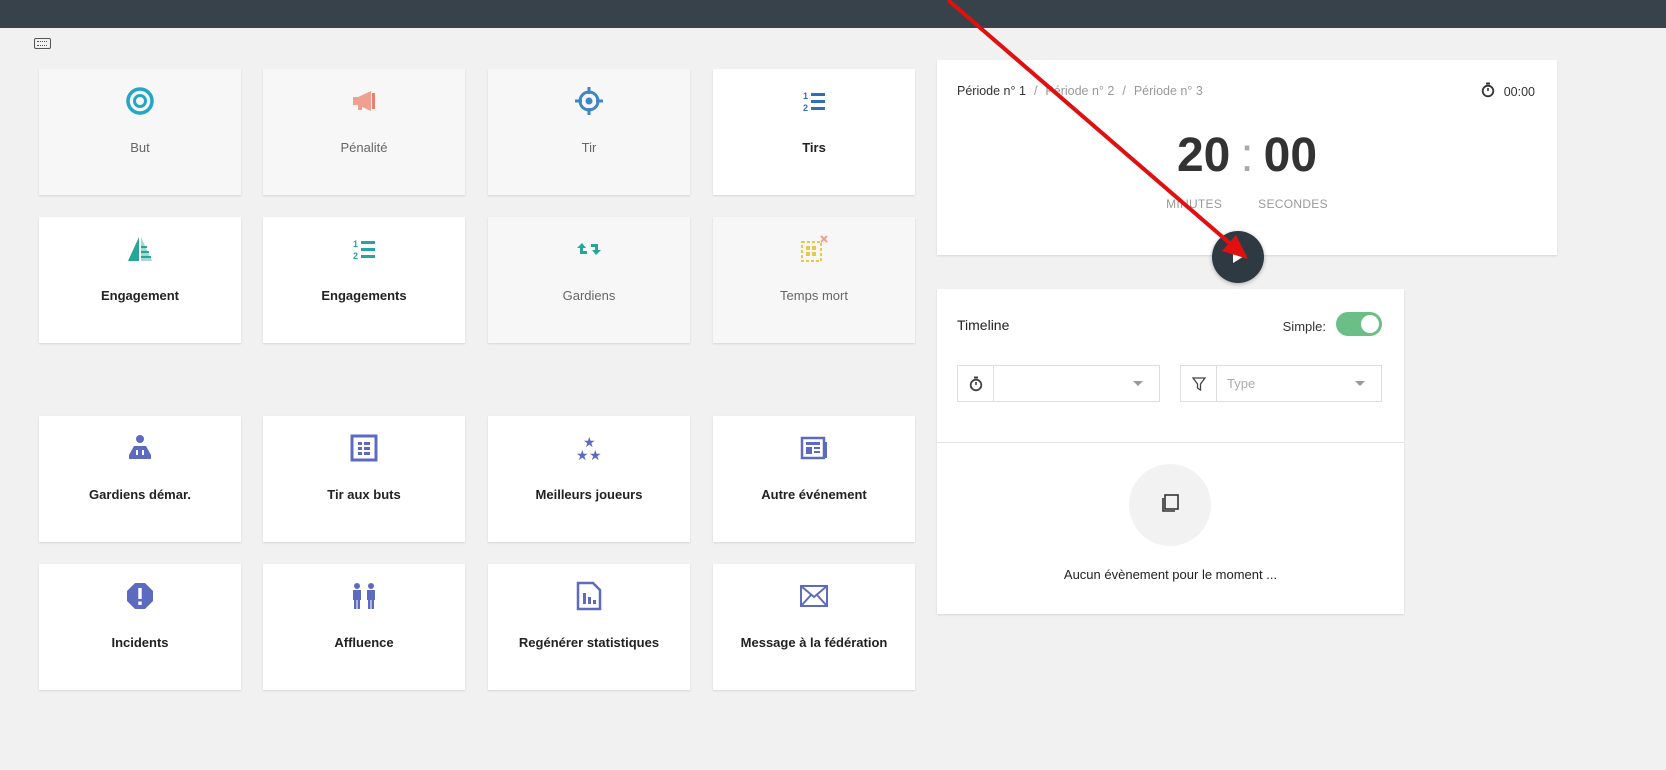 The image size is (1666, 770). I want to click on type-filter-select: Type, so click(1281, 383).